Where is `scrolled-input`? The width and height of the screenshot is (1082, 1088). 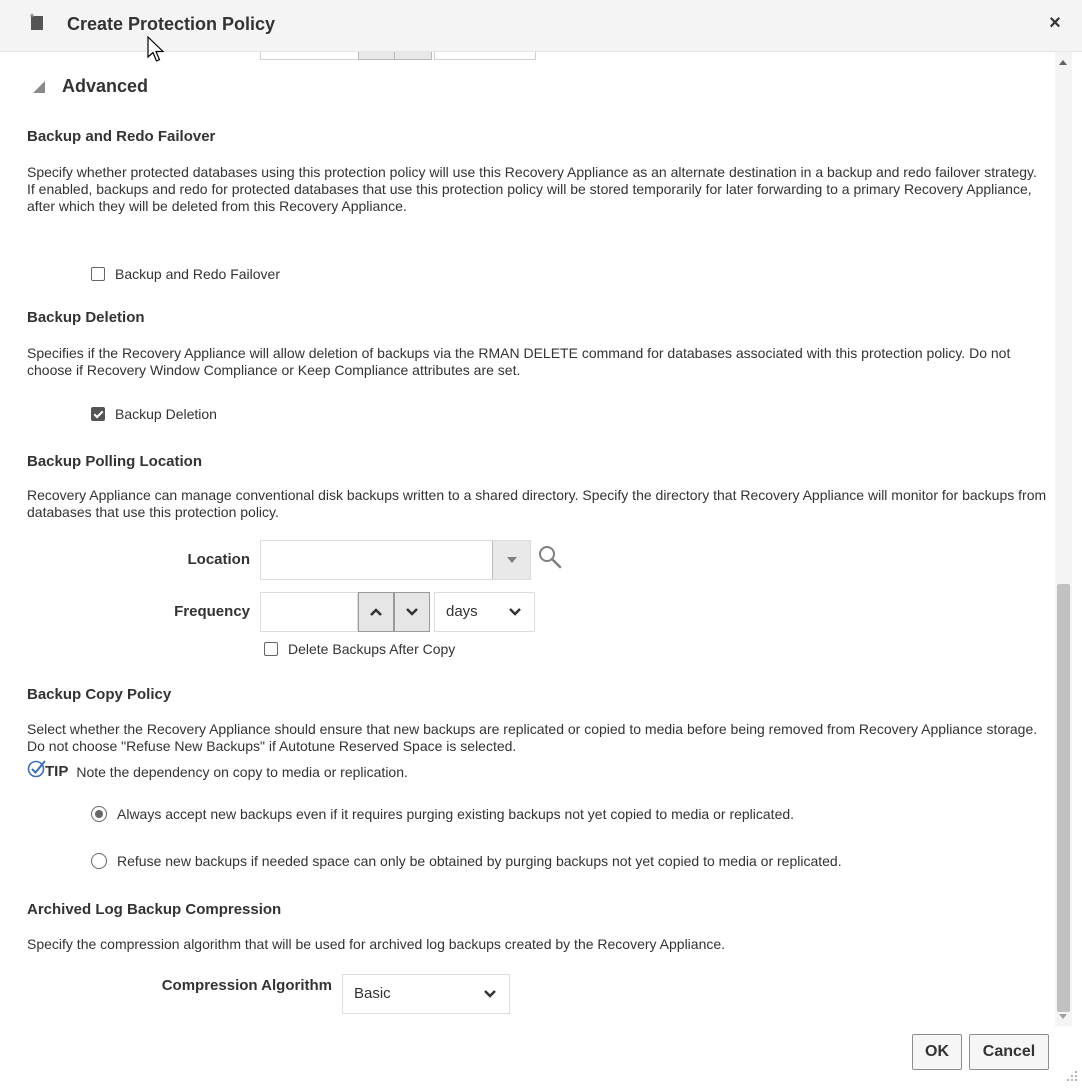 scrolled-input is located at coordinates (310, 56).